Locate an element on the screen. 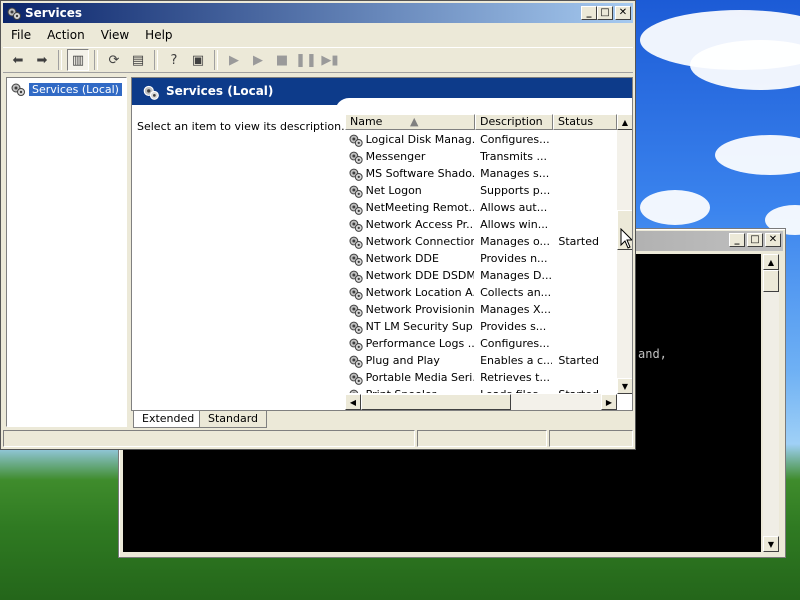 The height and width of the screenshot is (600, 800). list-vertical-scrollbar: ▲ ▼ is located at coordinates (624, 254).